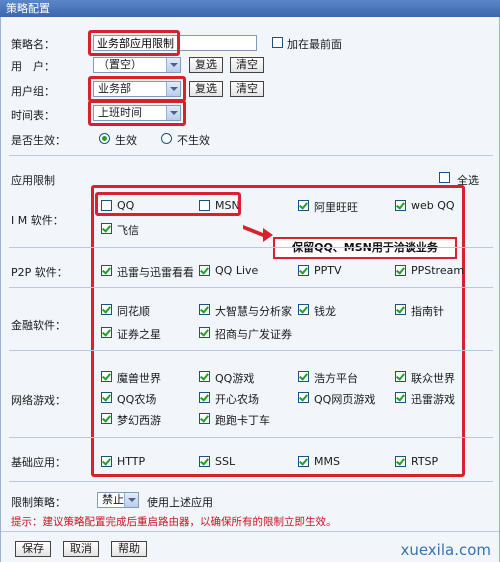  What do you see at coordinates (106, 228) in the screenshot?
I see `app-checkbox-fetion` at bounding box center [106, 228].